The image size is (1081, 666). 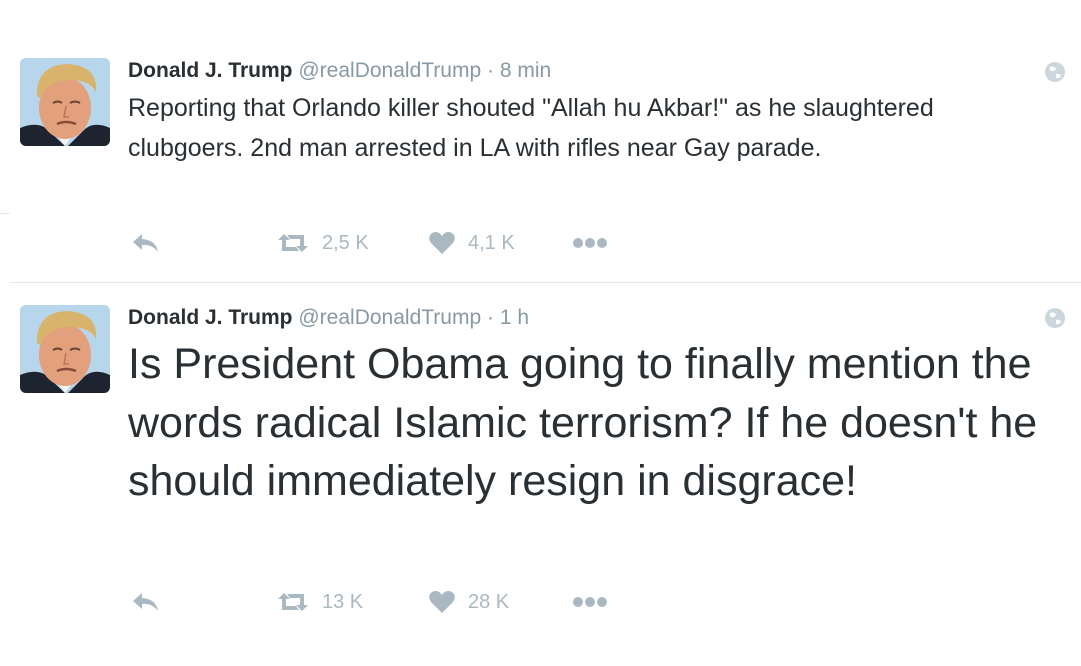 What do you see at coordinates (489, 601) in the screenshot?
I see `like-count: 28 K` at bounding box center [489, 601].